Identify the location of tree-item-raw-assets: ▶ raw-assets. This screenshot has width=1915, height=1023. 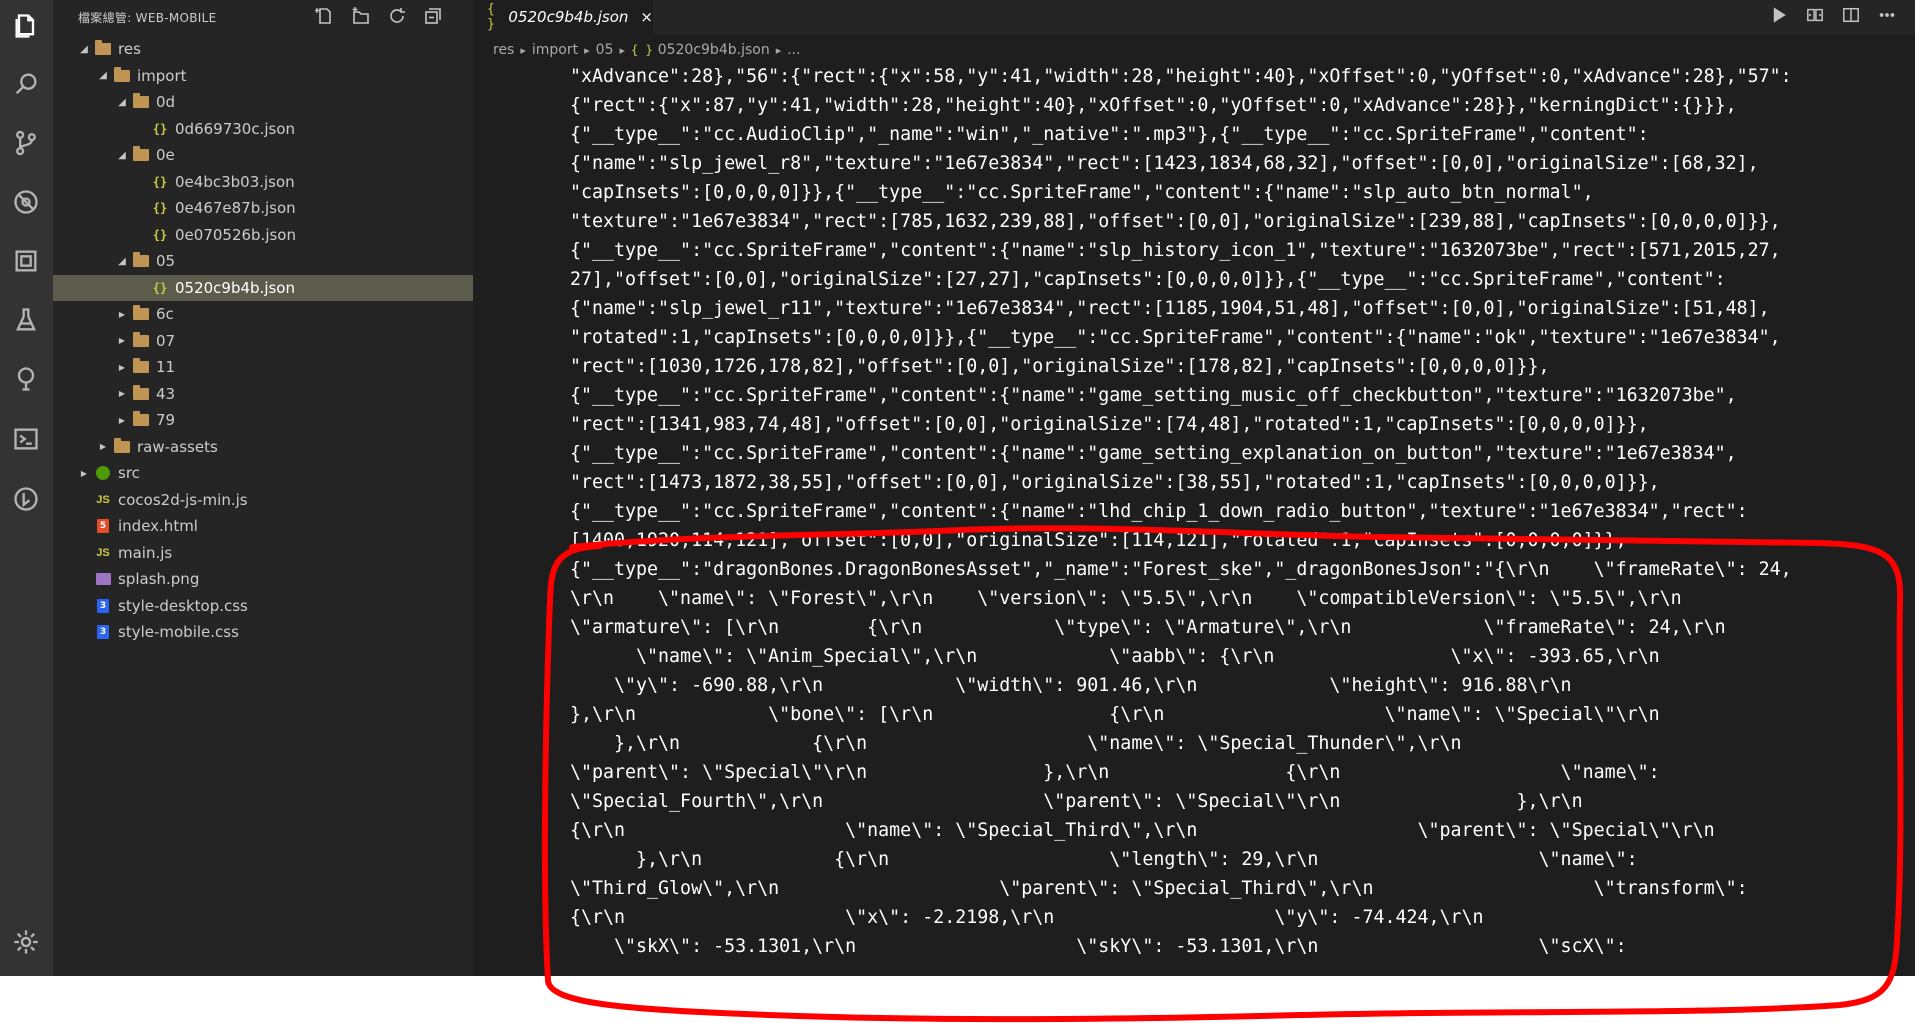
(263, 447).